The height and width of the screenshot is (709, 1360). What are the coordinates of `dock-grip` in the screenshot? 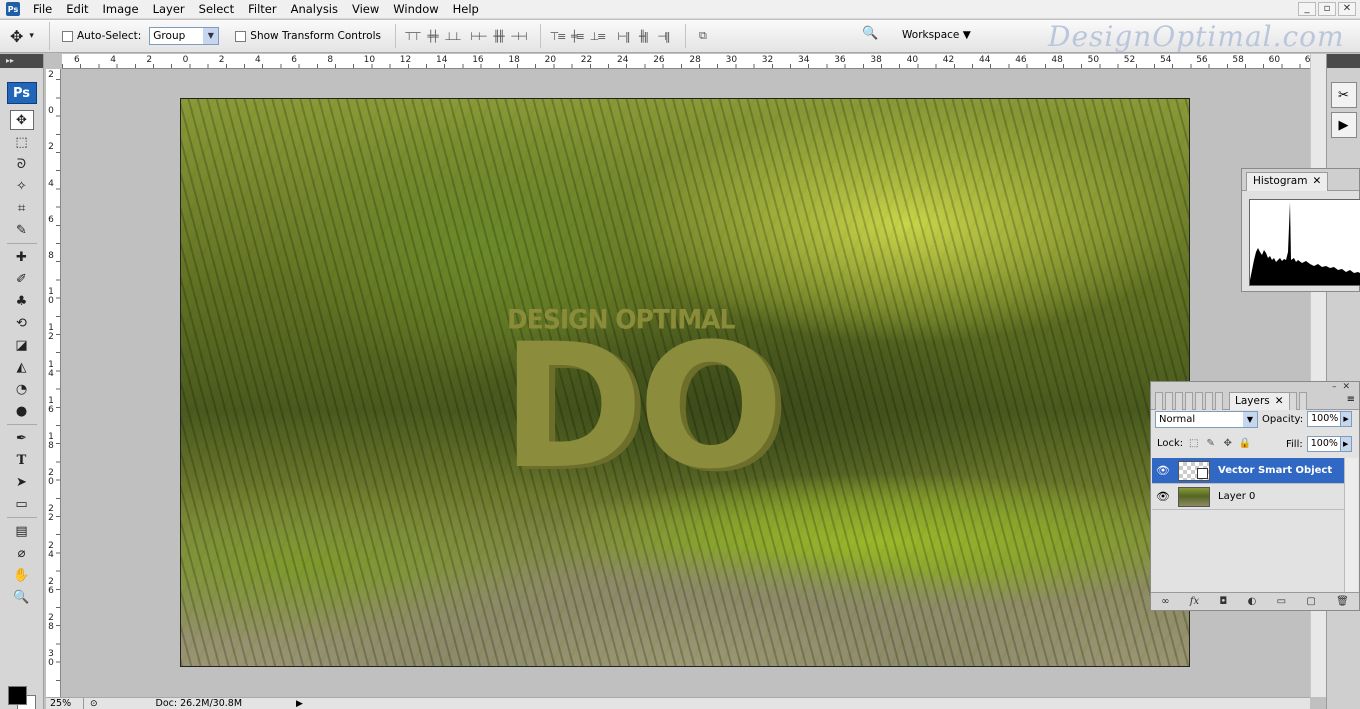 It's located at (1343, 61).